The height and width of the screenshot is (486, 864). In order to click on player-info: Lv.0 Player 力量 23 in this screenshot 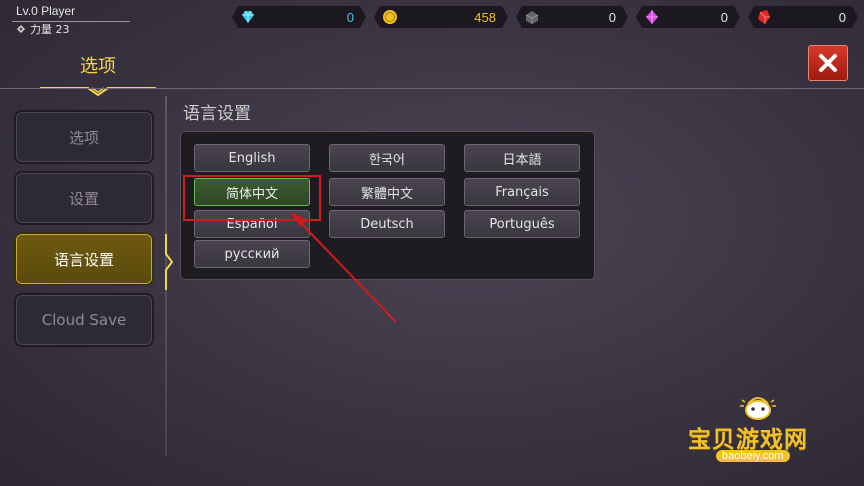, I will do `click(71, 20)`.